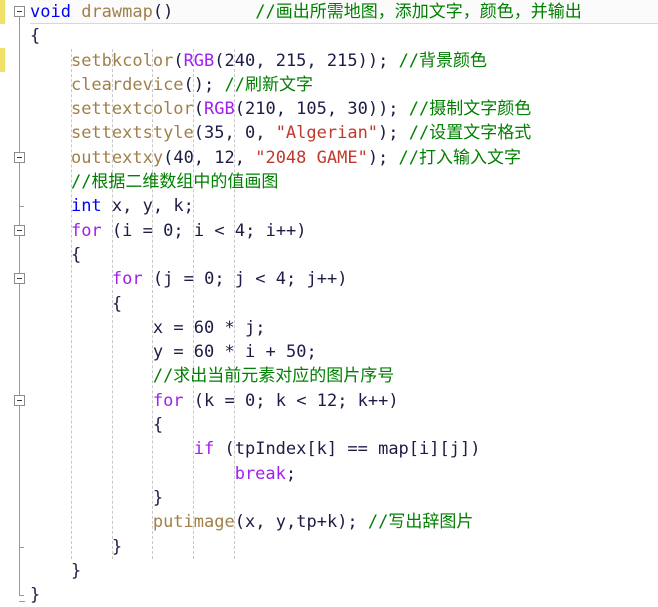 The height and width of the screenshot is (607, 658). Describe the element at coordinates (470, 449) in the screenshot. I see `code-token: ])` at that location.